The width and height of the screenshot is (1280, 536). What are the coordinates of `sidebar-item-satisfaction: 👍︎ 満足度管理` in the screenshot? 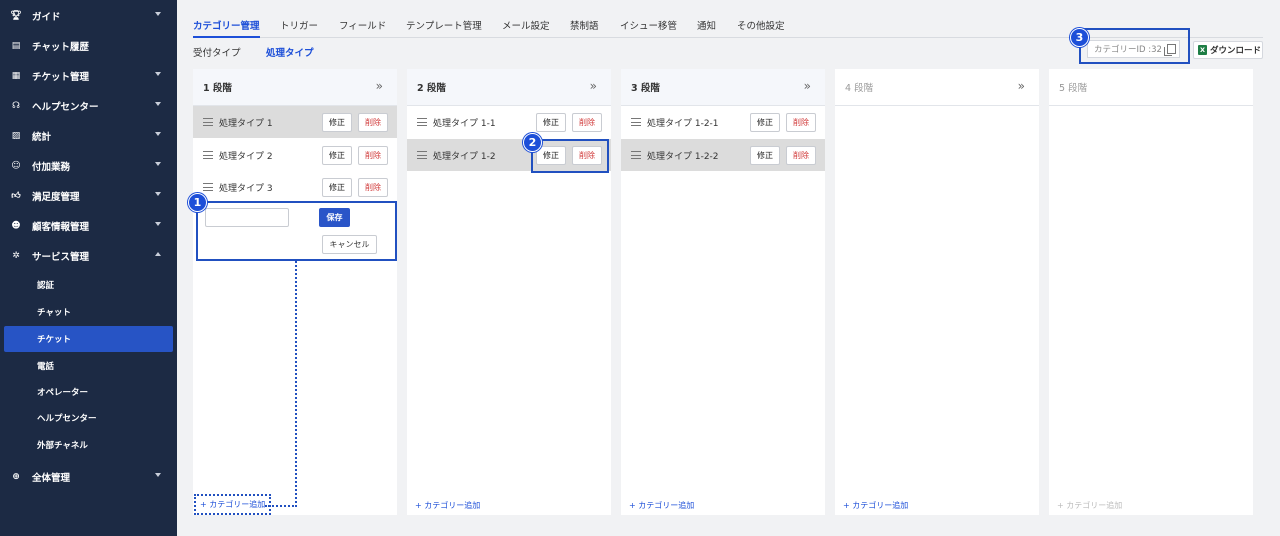 It's located at (88, 196).